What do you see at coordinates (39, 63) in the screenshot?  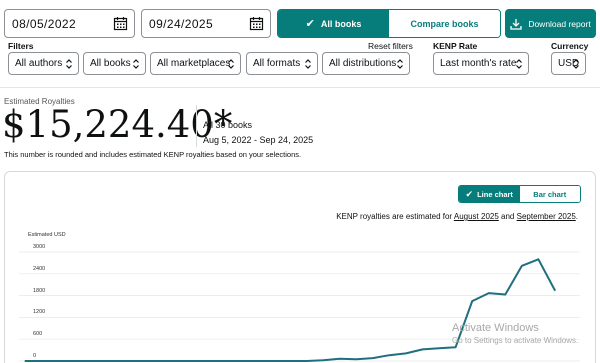 I see `authors-select-value: All authors` at bounding box center [39, 63].